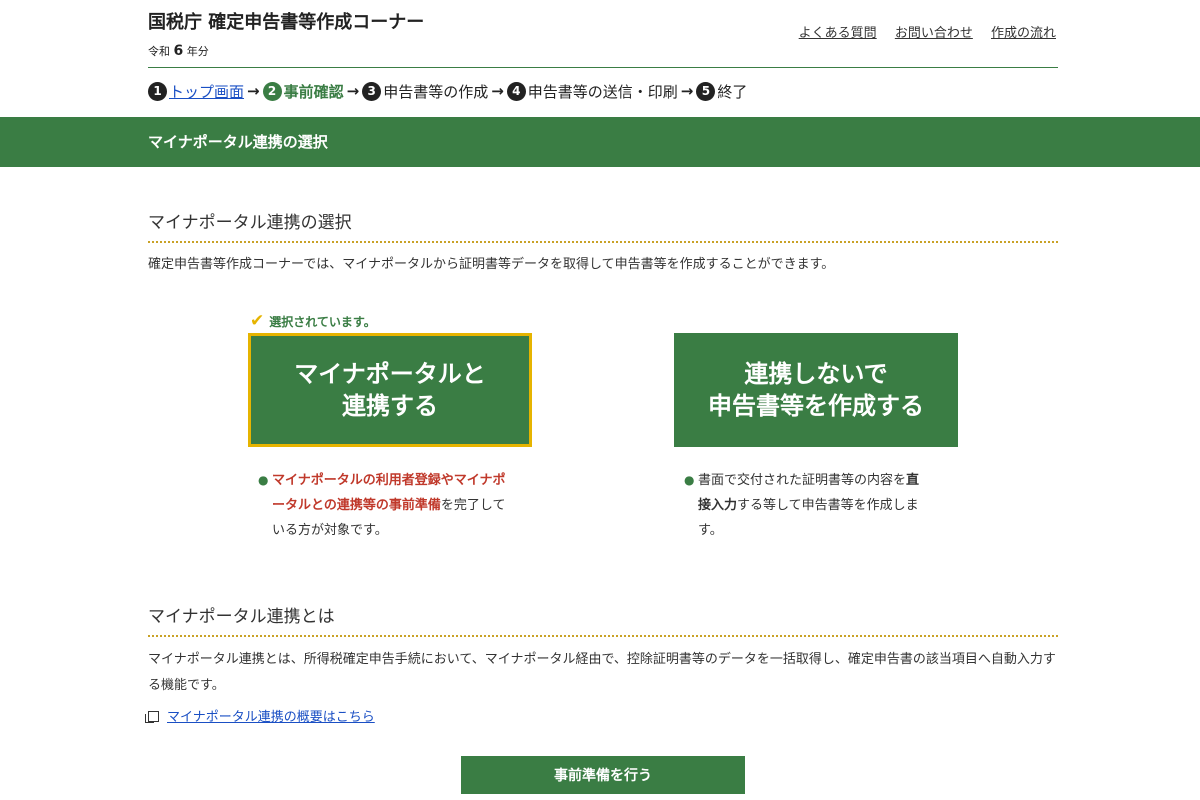 The image size is (1200, 800). I want to click on year-number: 6, so click(178, 51).